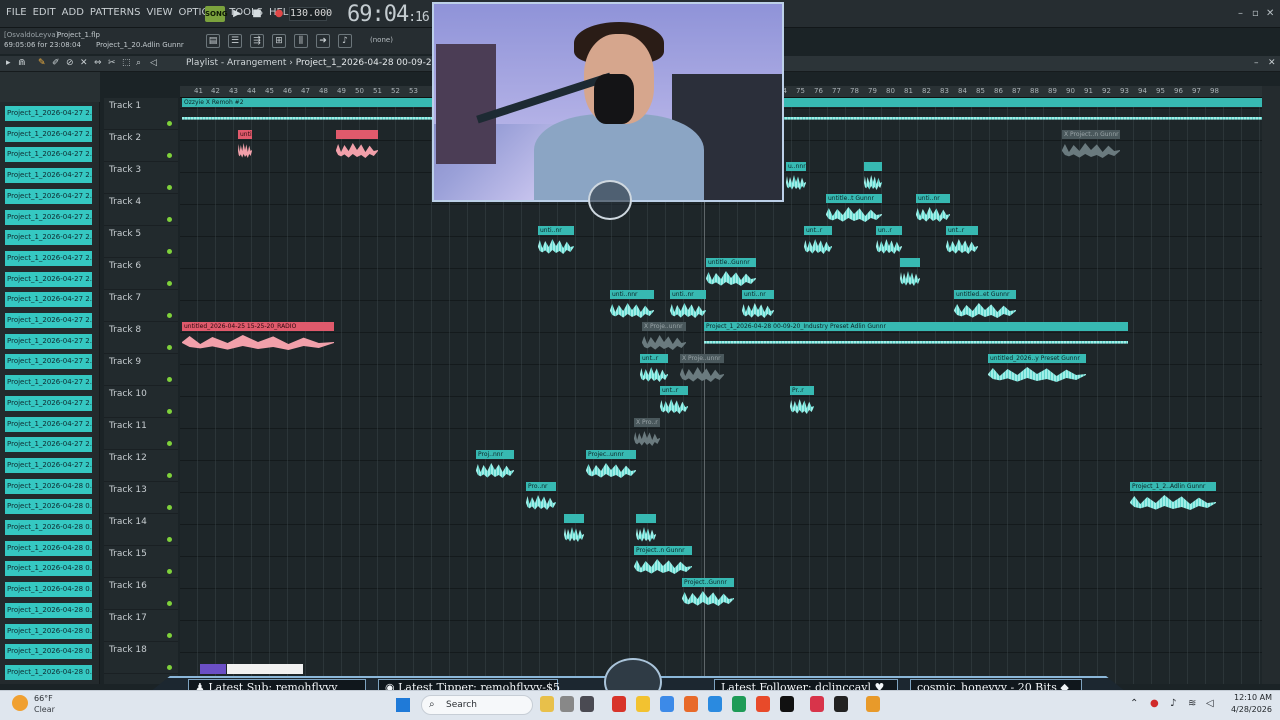  Describe the element at coordinates (153, 63) in the screenshot. I see `playback-icon: ◁` at that location.